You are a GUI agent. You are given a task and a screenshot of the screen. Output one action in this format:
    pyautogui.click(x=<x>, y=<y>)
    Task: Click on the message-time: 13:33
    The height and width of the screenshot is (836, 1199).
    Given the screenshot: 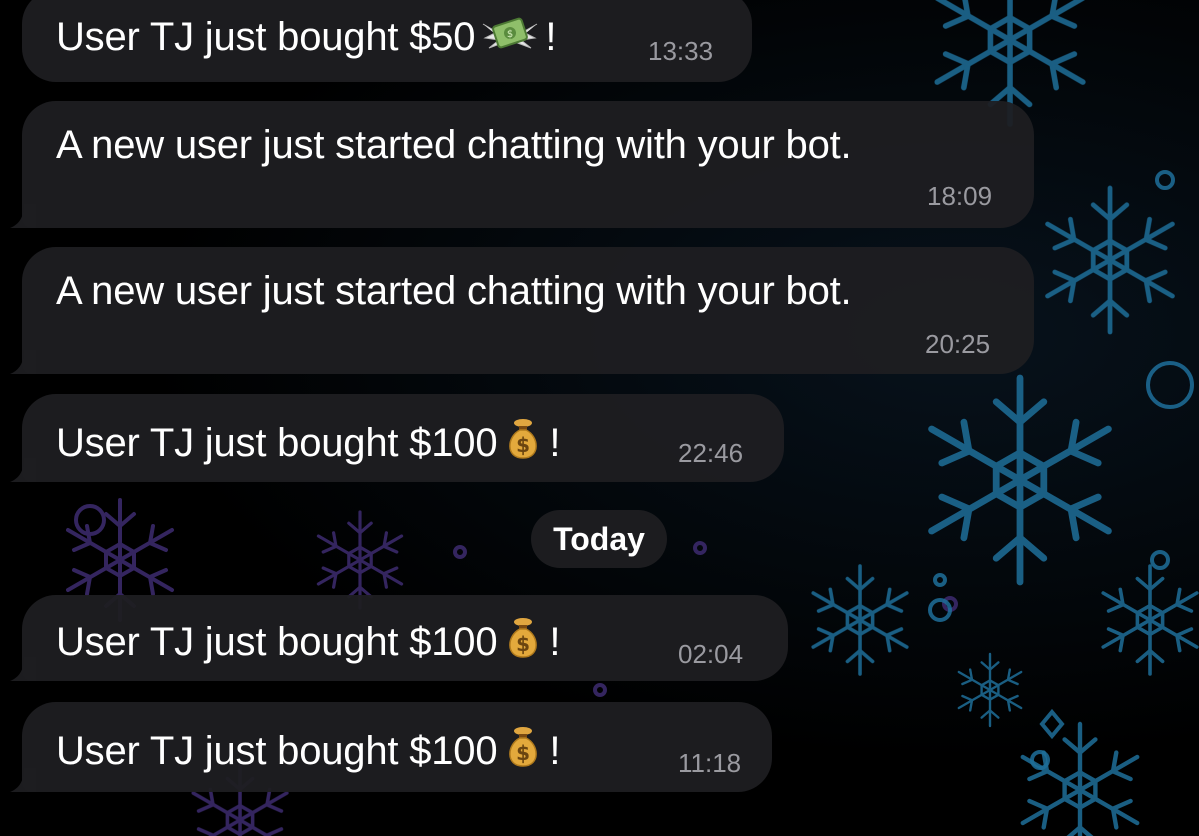 What is the action you would take?
    pyautogui.click(x=681, y=51)
    